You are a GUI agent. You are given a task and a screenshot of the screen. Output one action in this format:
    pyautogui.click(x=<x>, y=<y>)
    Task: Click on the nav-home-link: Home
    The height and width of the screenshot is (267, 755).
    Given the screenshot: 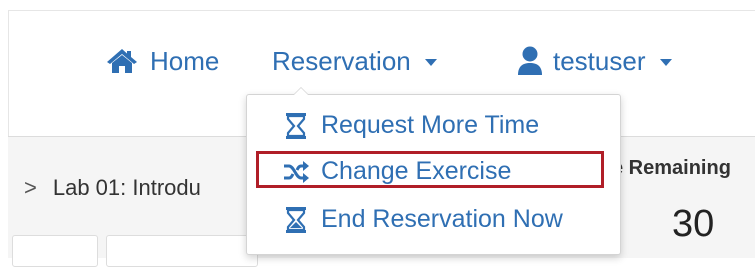 What is the action you would take?
    pyautogui.click(x=162, y=61)
    